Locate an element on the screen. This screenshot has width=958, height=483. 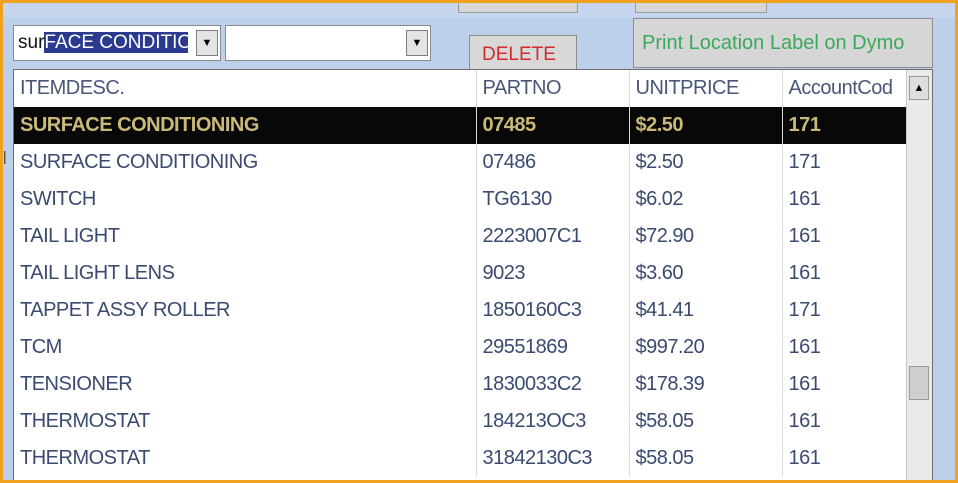
second-combo-dropdown-button: ▼ is located at coordinates (417, 43).